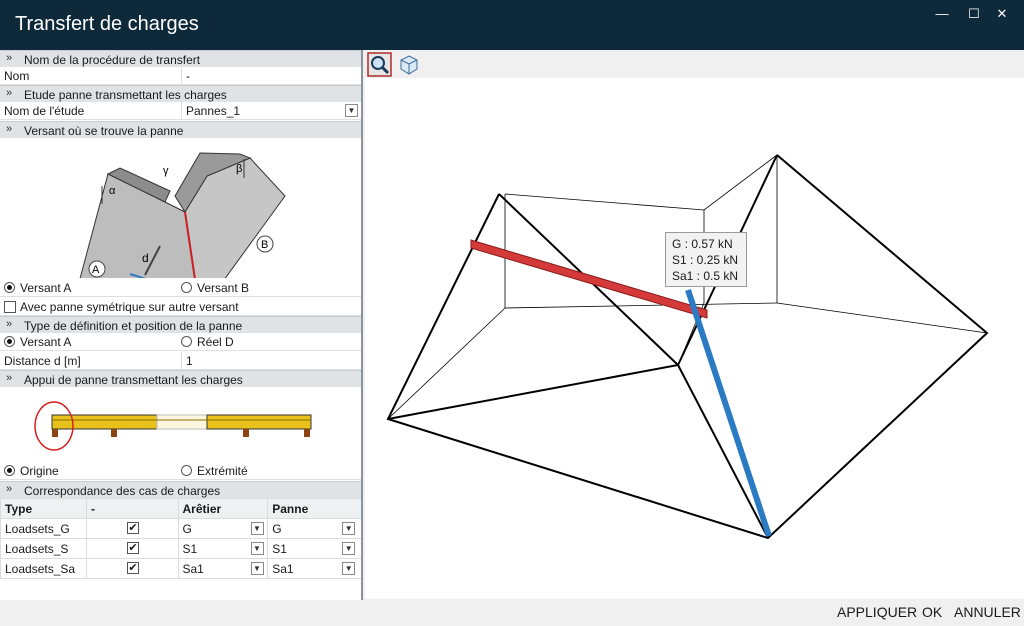  What do you see at coordinates (282, 569) in the screenshot?
I see `panne-select: Sa1` at bounding box center [282, 569].